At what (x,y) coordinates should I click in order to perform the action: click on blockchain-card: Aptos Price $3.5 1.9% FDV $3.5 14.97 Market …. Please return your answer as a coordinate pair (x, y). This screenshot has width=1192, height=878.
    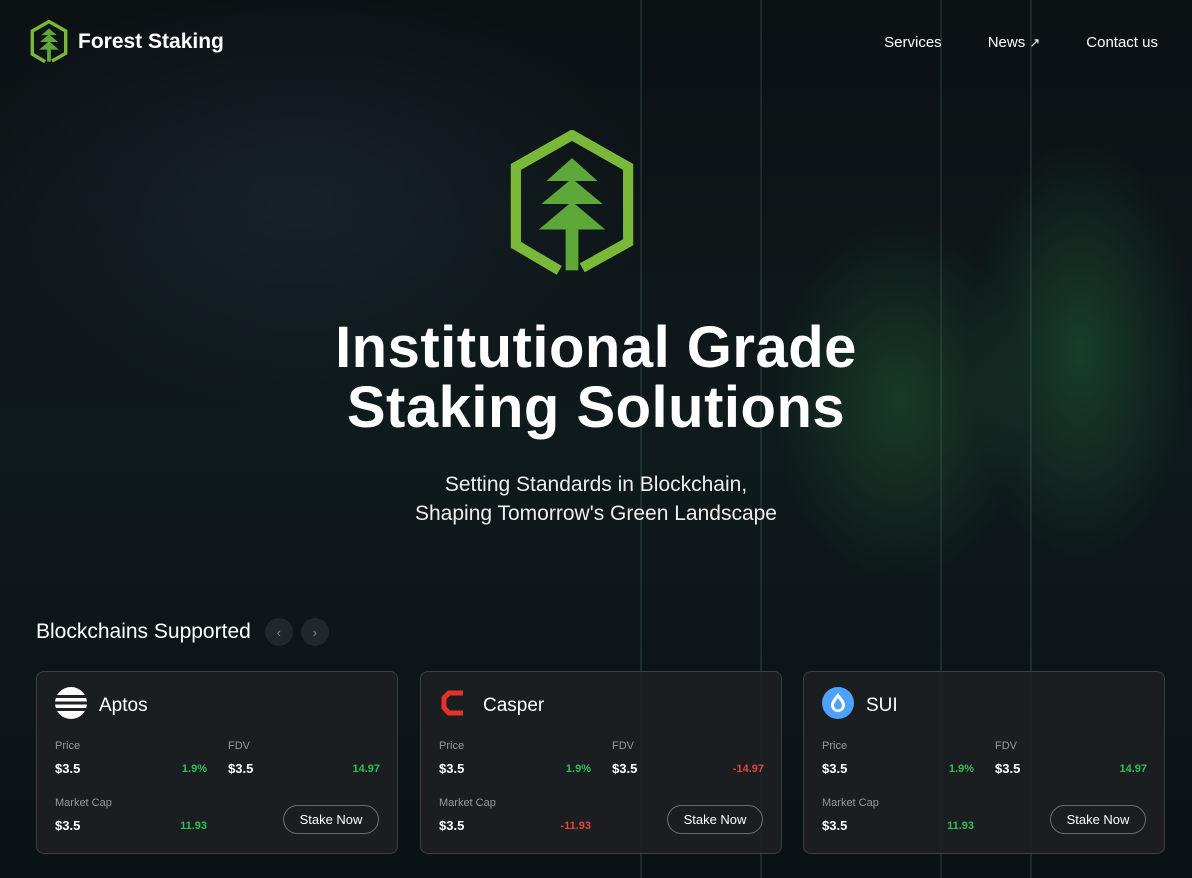
    Looking at the image, I should click on (217, 762).